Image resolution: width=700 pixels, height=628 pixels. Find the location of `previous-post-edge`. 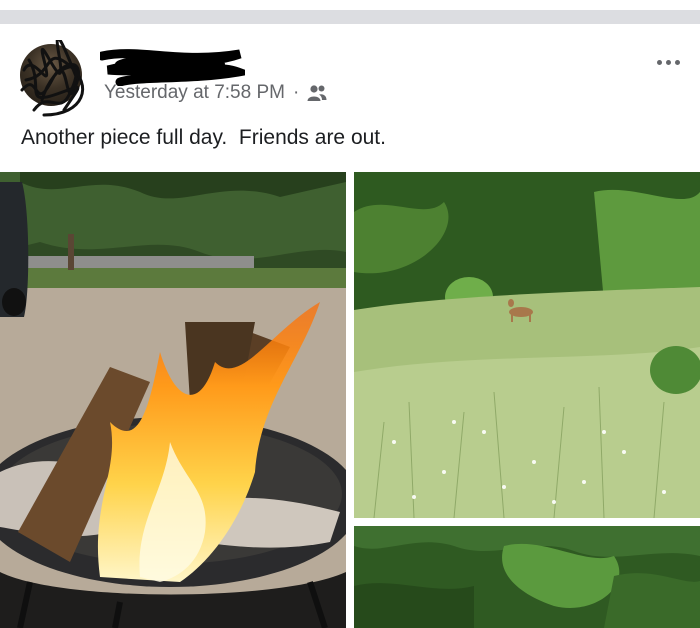

previous-post-edge is located at coordinates (350, 5).